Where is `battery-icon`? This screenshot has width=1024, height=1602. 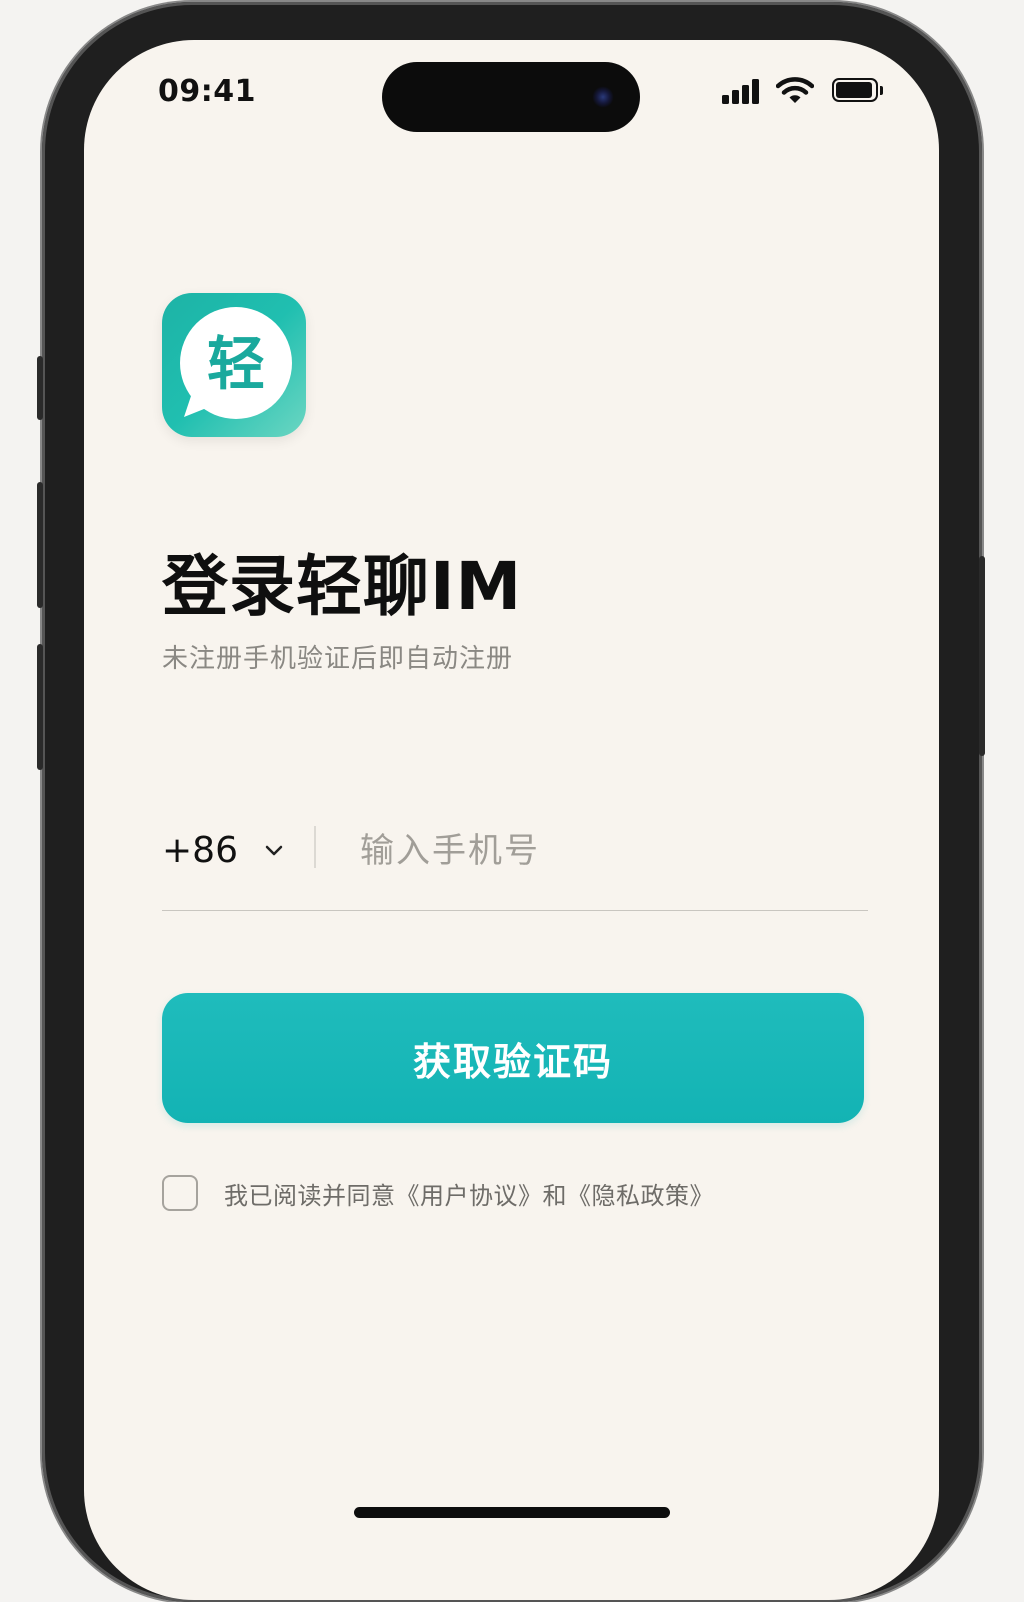 battery-icon is located at coordinates (858, 91).